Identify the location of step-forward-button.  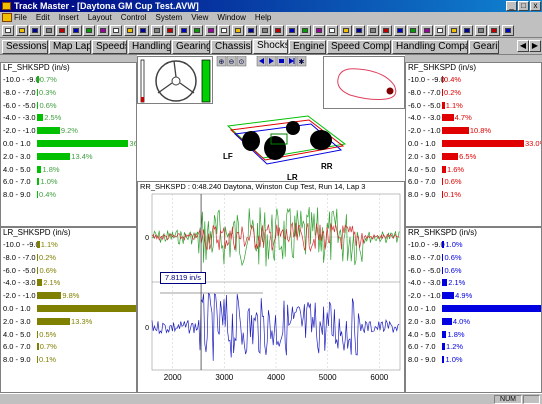
(291, 61).